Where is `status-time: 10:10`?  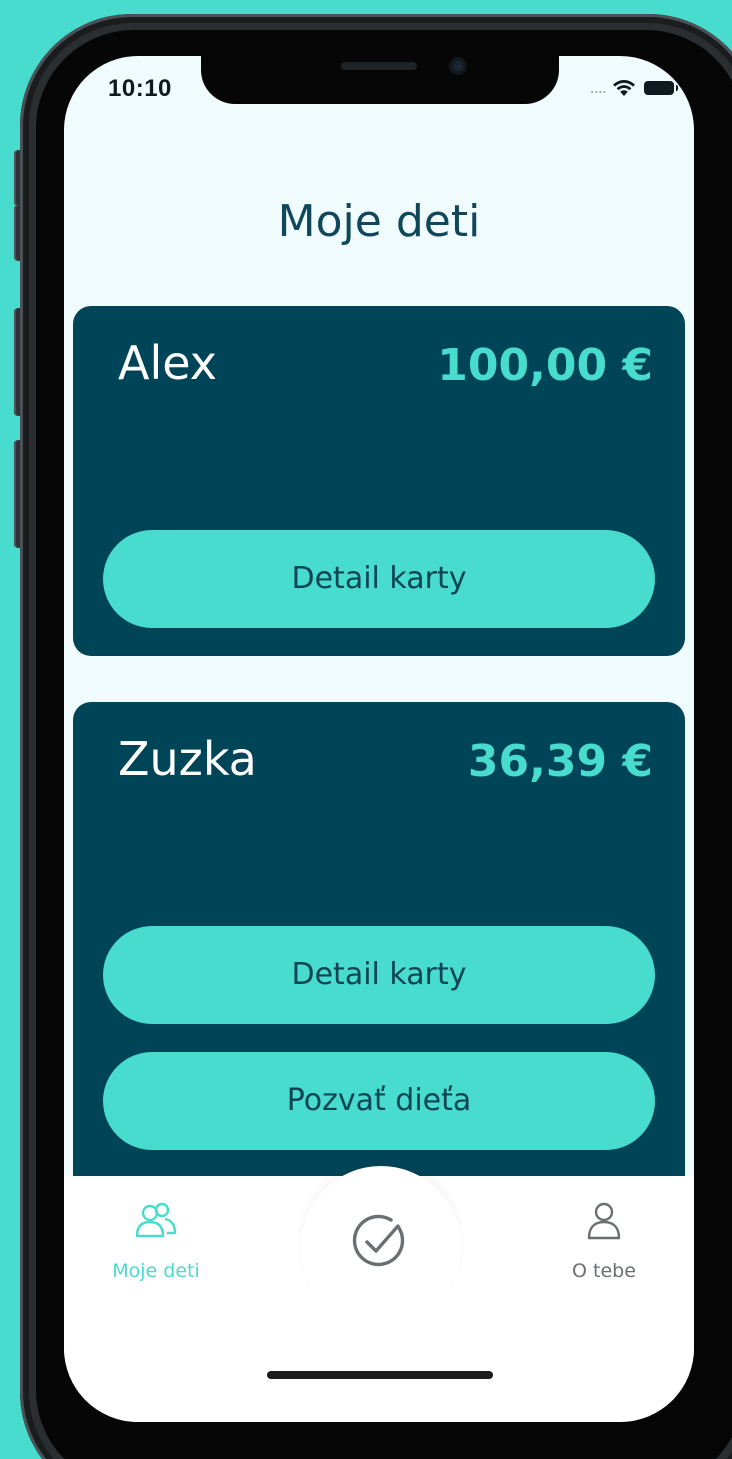 status-time: 10:10 is located at coordinates (140, 88).